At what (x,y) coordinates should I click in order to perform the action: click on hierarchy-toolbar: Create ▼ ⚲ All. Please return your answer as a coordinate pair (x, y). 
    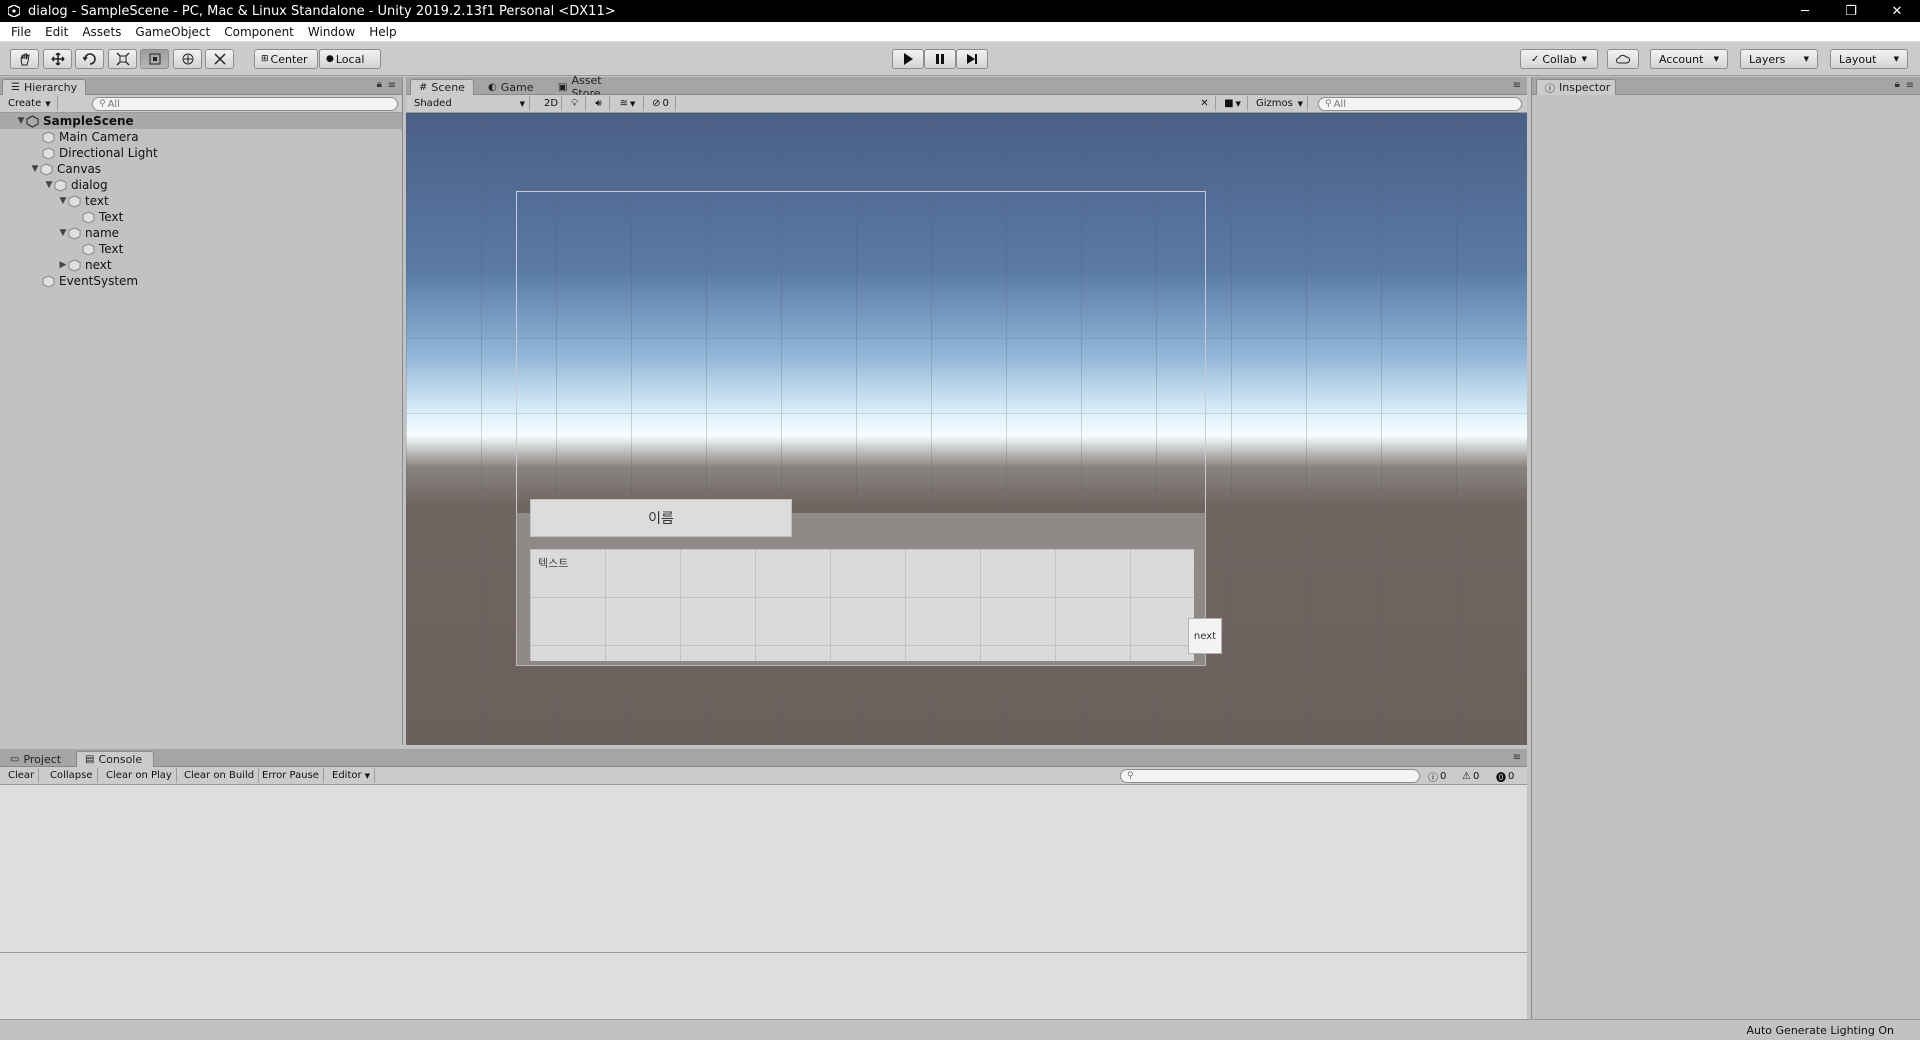
    Looking at the image, I should click on (201, 104).